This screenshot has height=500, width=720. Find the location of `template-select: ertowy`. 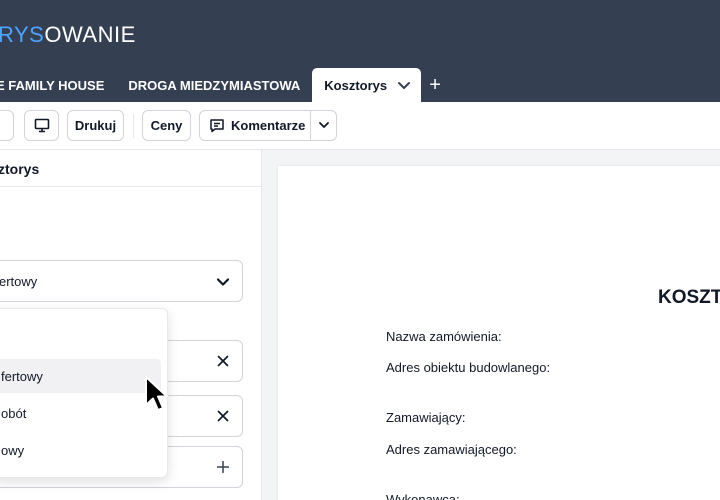

template-select: ertowy is located at coordinates (121, 281).